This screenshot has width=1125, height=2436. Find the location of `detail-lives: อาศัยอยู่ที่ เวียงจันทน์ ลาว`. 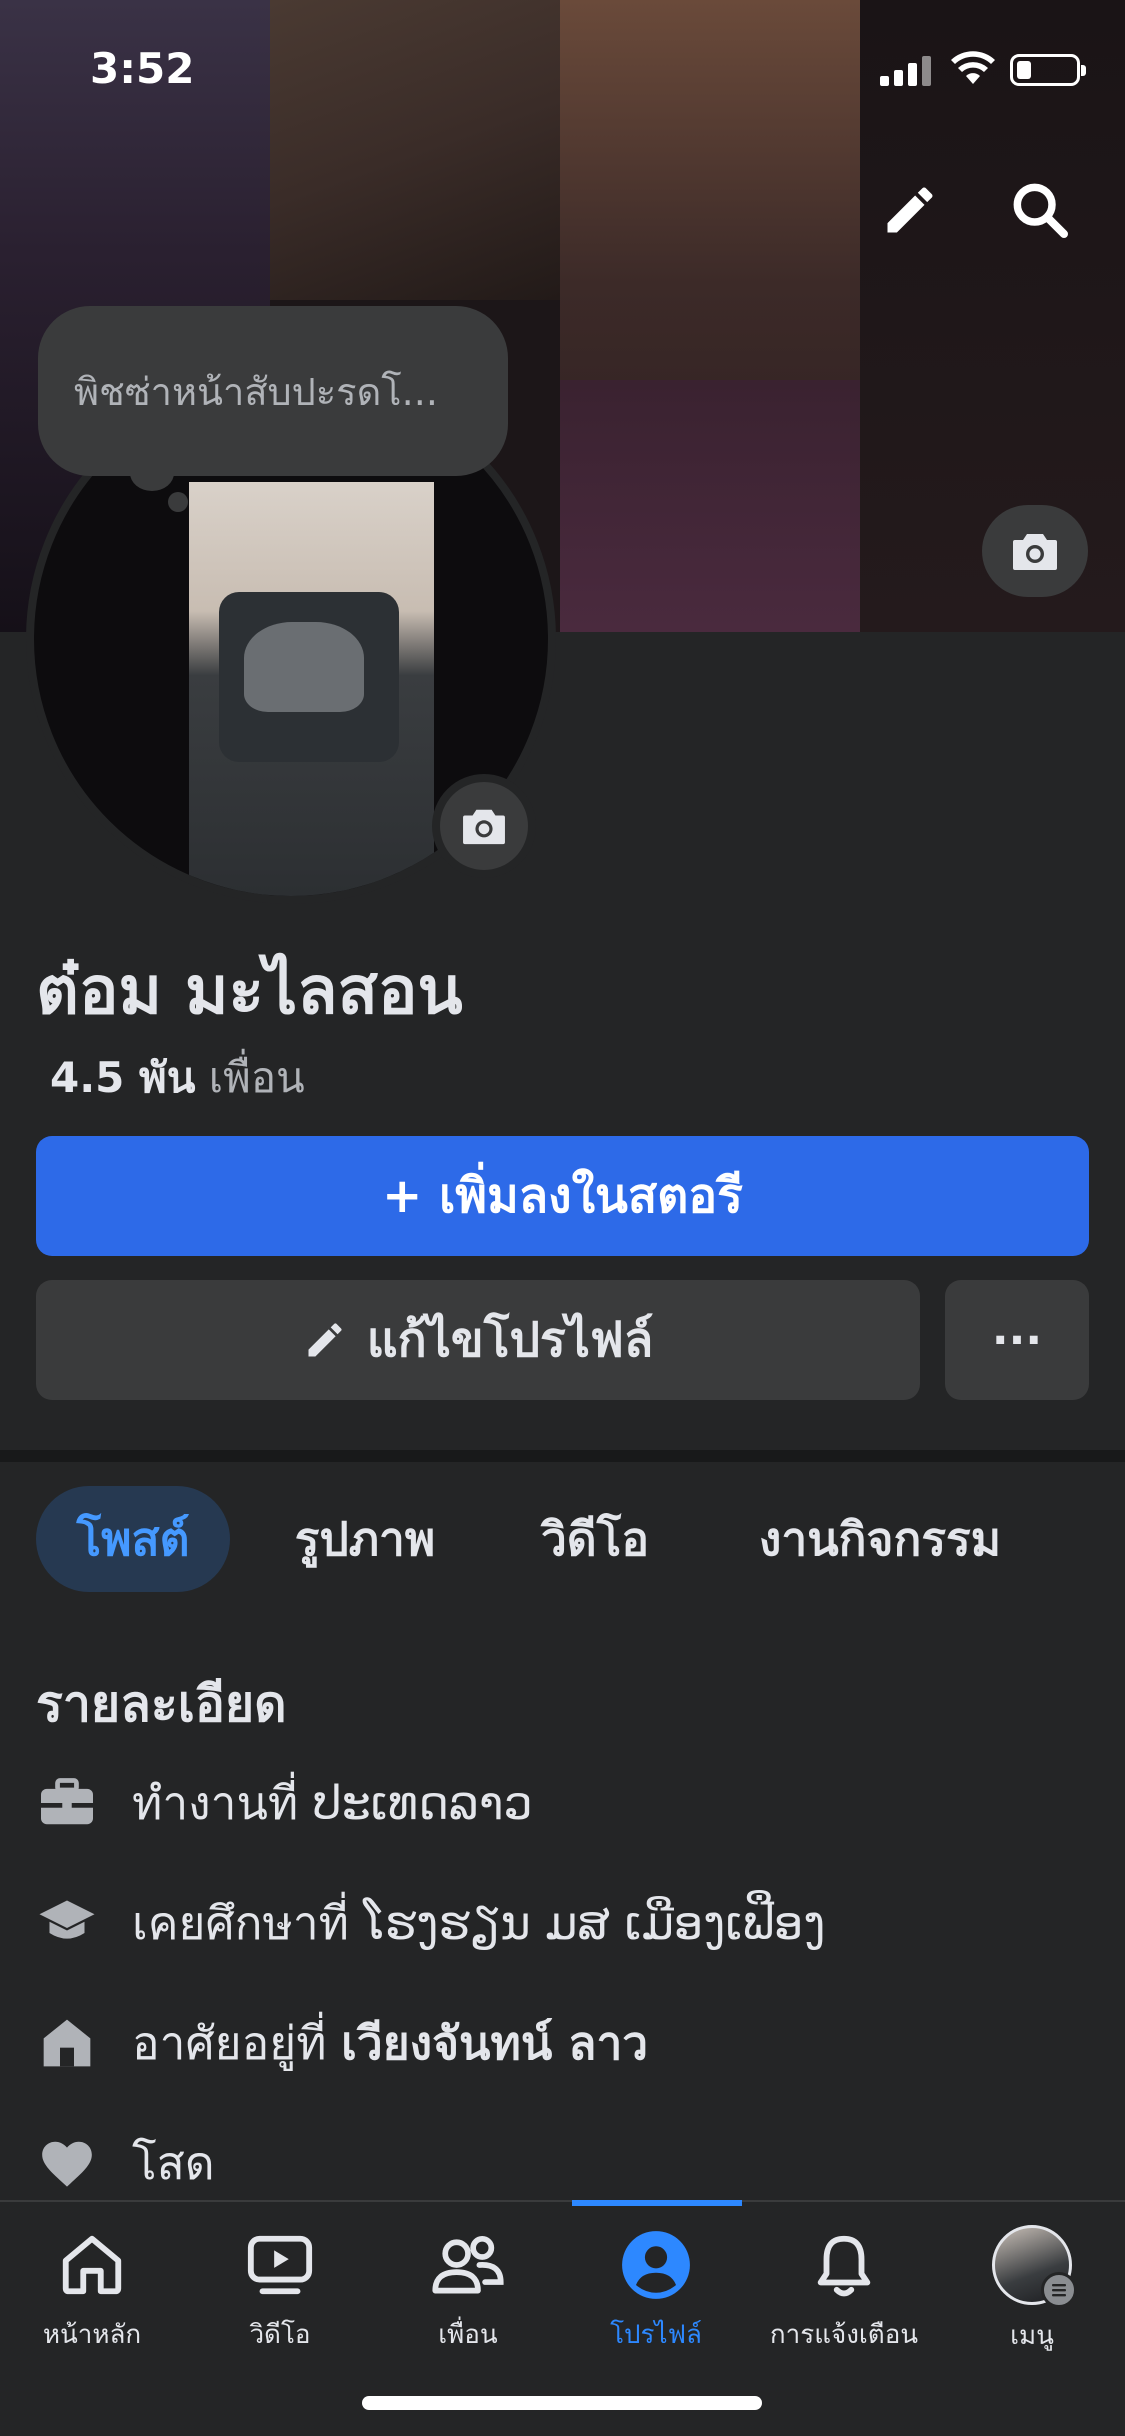

detail-lives: อาศัยอยู่ที่ เวียงจันทน์ ลาว is located at coordinates (342, 2043).